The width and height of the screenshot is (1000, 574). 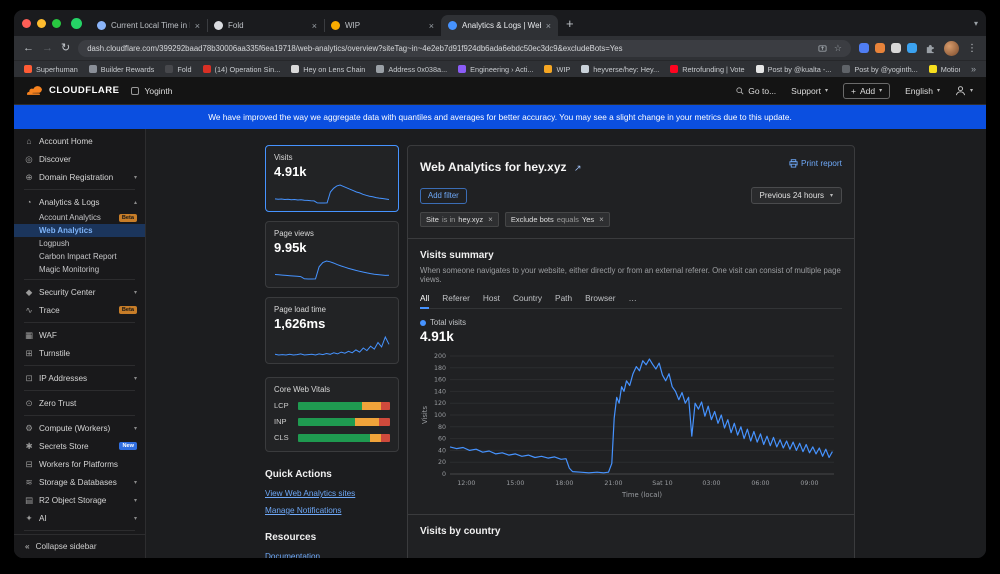 What do you see at coordinates (491, 301) in the screenshot?
I see `summary-tab-host: Host` at bounding box center [491, 301].